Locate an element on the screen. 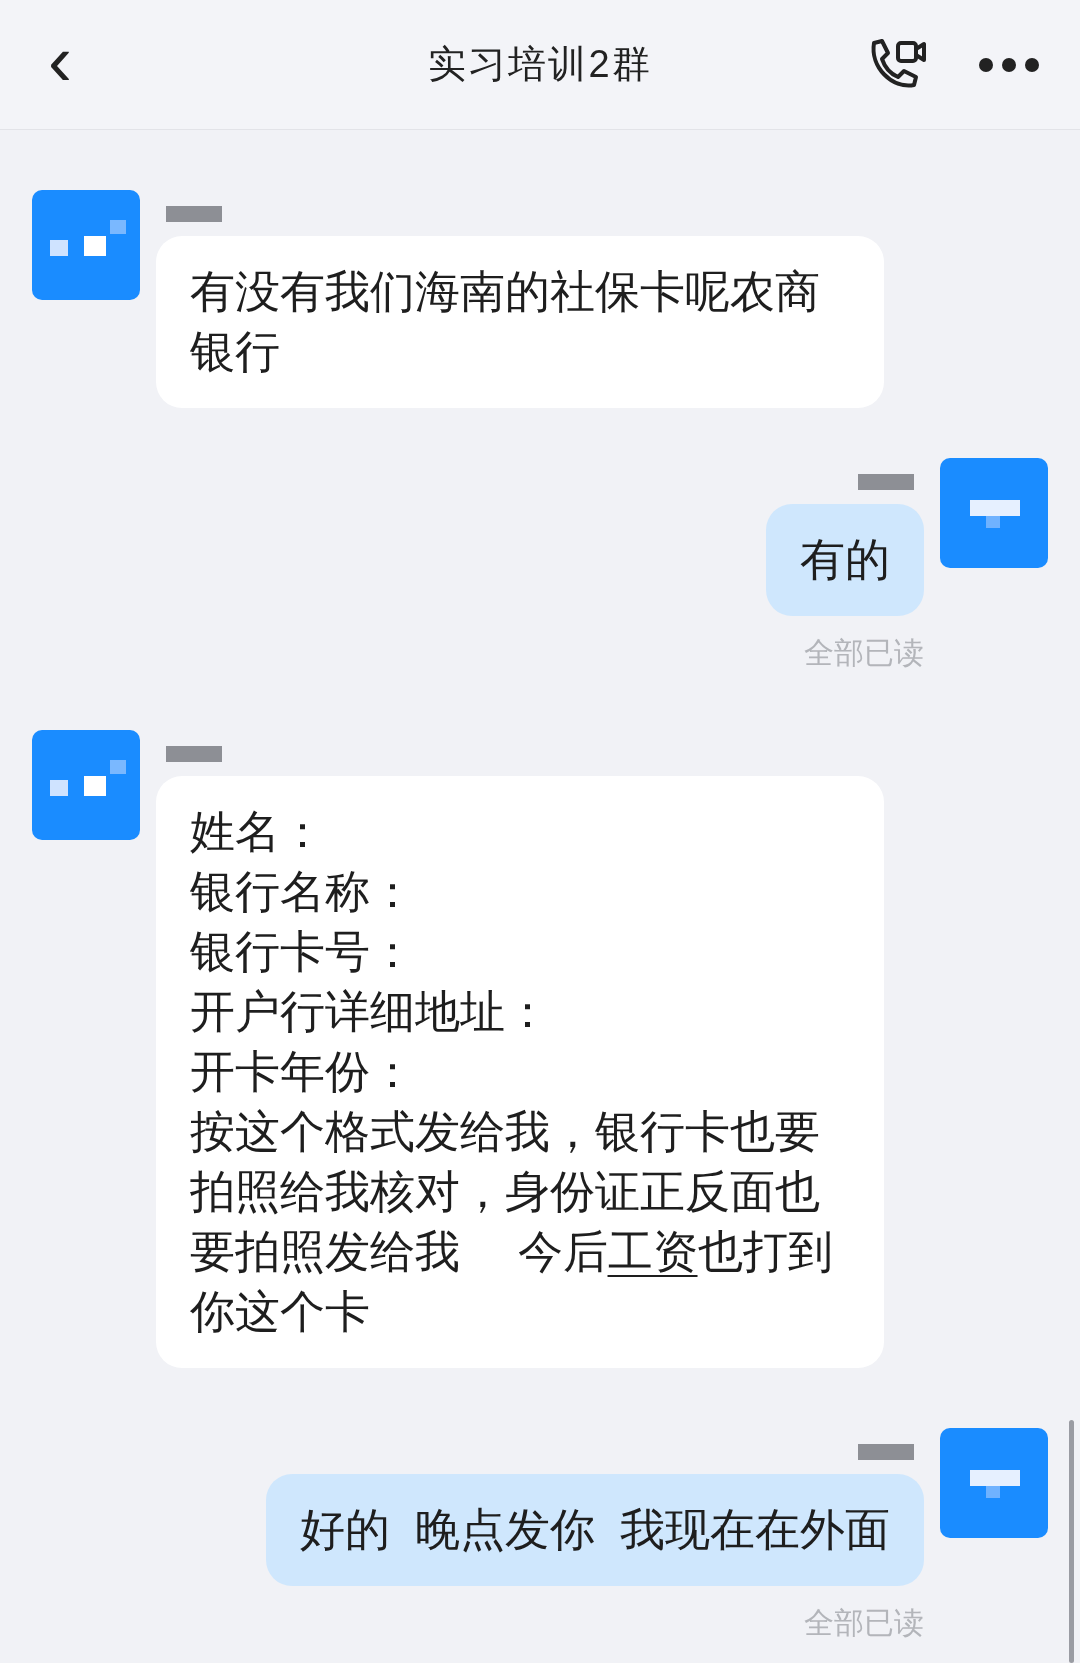  keyword-link: 工资 is located at coordinates (652, 1251).